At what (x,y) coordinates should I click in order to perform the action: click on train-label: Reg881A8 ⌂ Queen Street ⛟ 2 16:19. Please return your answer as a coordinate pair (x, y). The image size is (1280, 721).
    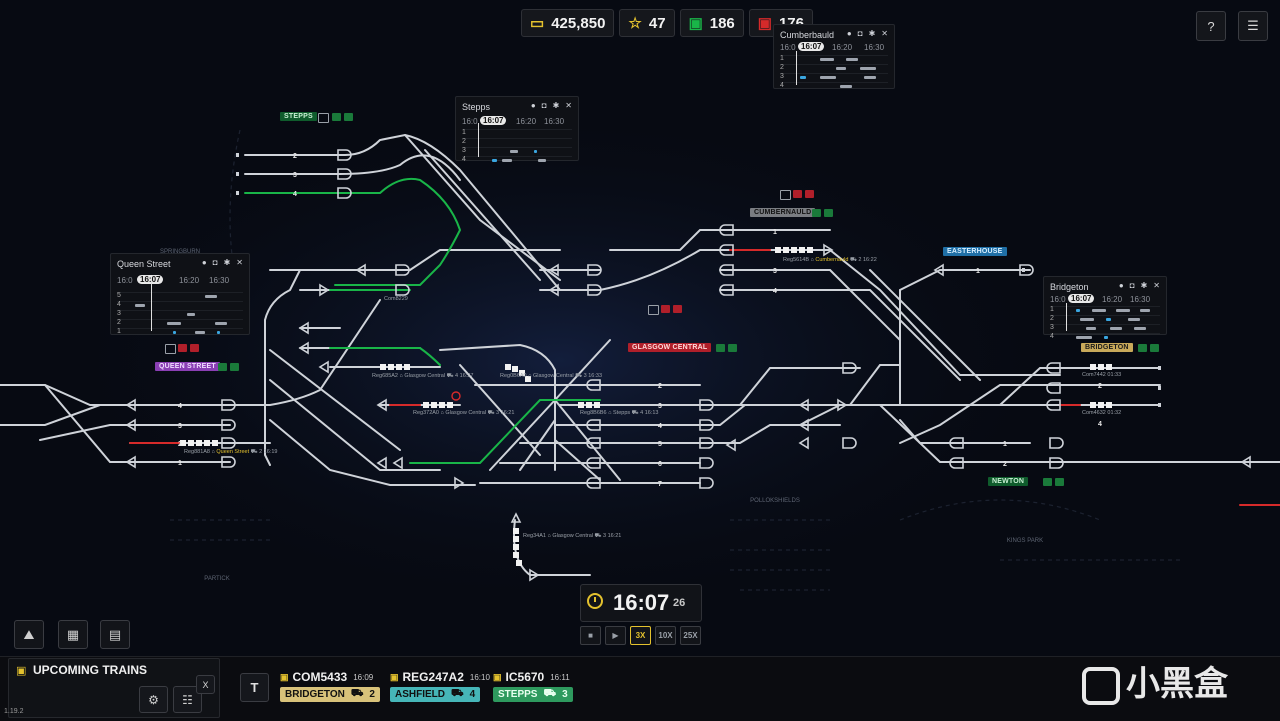
    Looking at the image, I should click on (230, 452).